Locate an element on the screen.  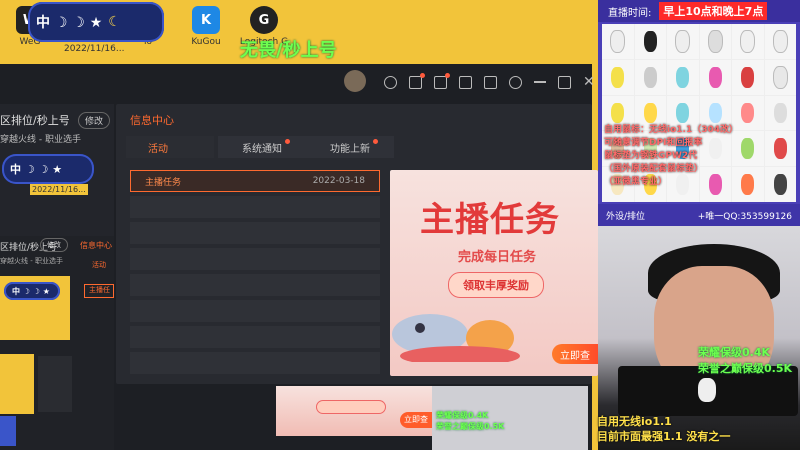
banner-cta-button: 立即查 is located at coordinates (575, 354).